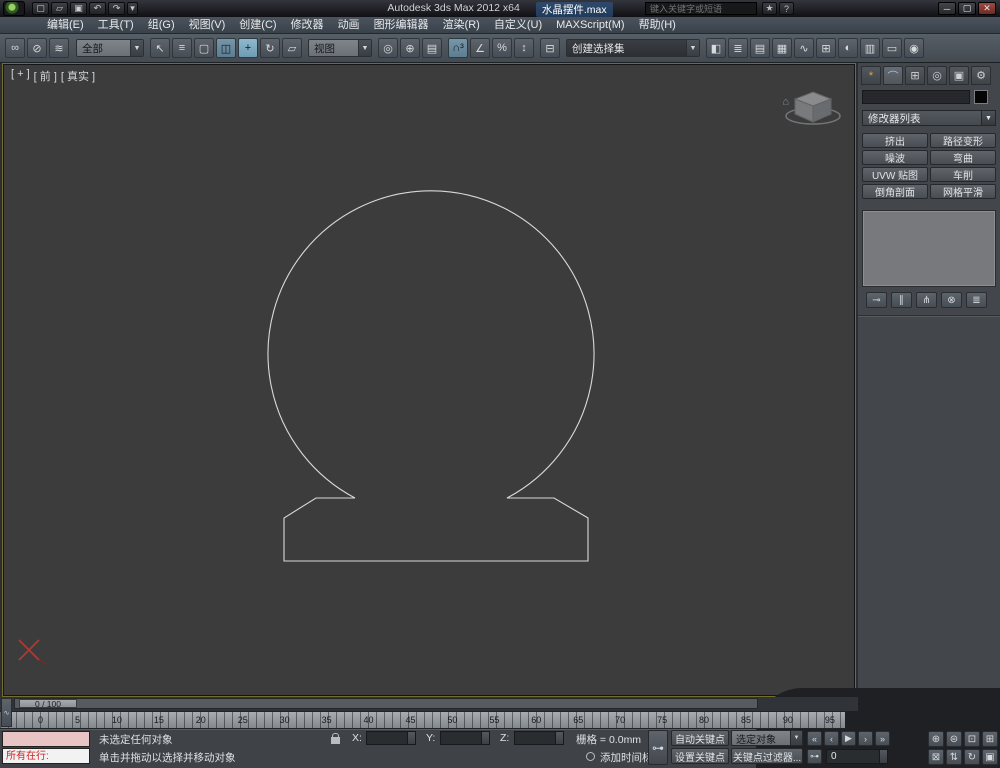 This screenshot has height=768, width=1000. I want to click on modifier-pathdeform-button: 路径变形, so click(963, 140).